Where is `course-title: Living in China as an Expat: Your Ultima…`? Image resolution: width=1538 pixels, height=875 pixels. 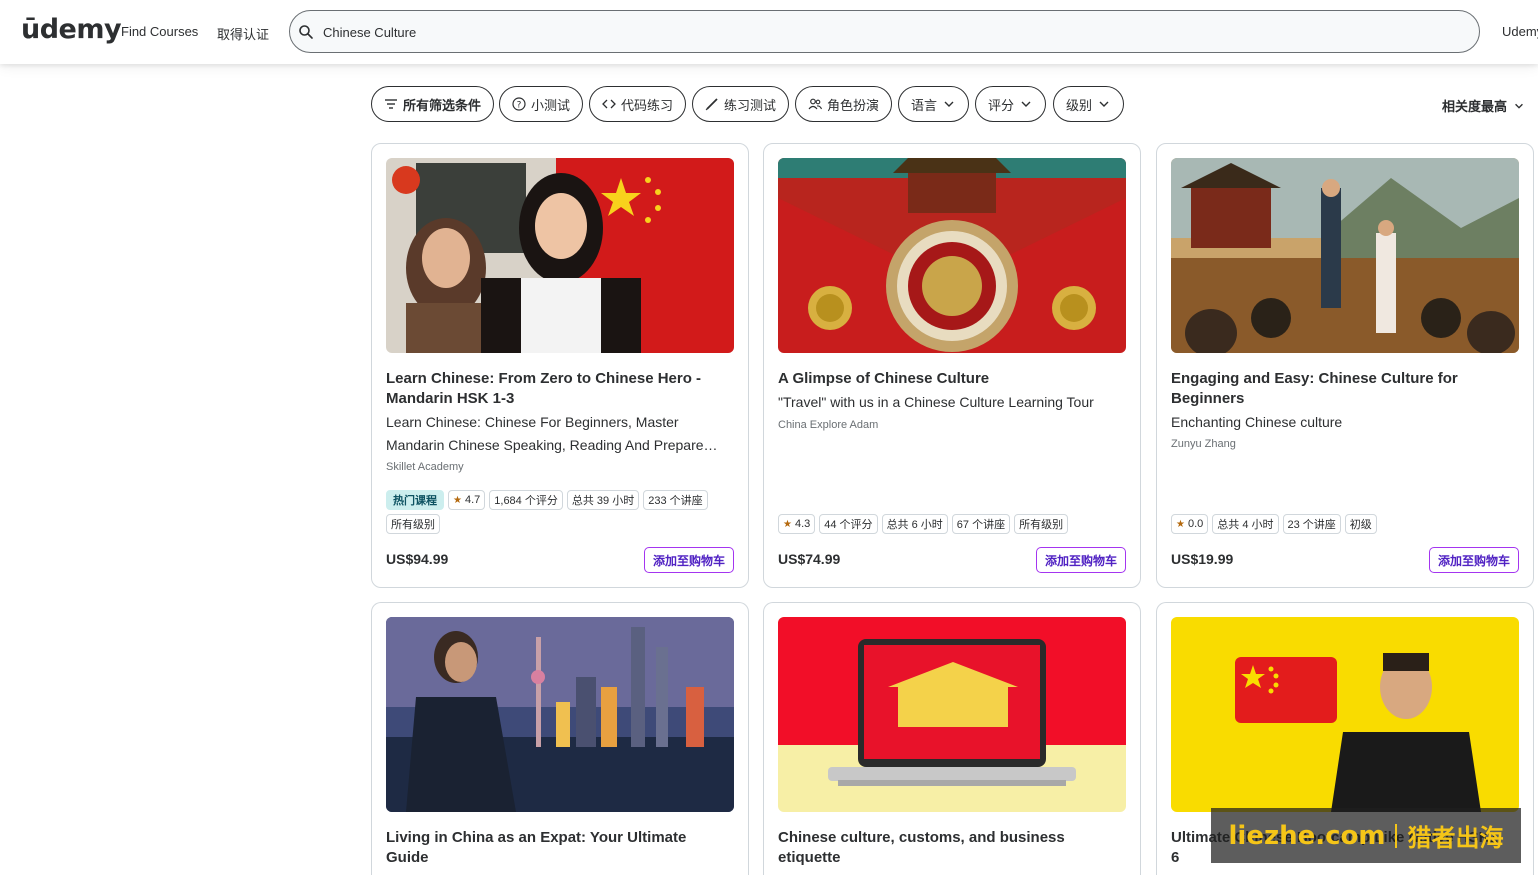 course-title: Living in China as an Expat: Your Ultima… is located at coordinates (556, 848).